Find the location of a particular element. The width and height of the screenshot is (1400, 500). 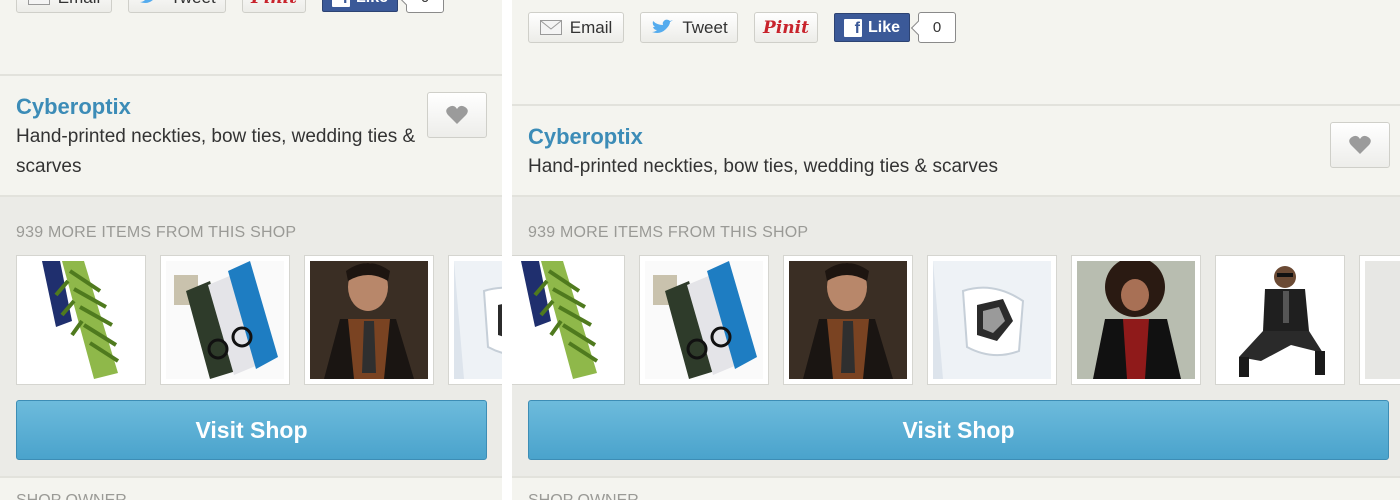

item-thumbnails is located at coordinates (259, 320).